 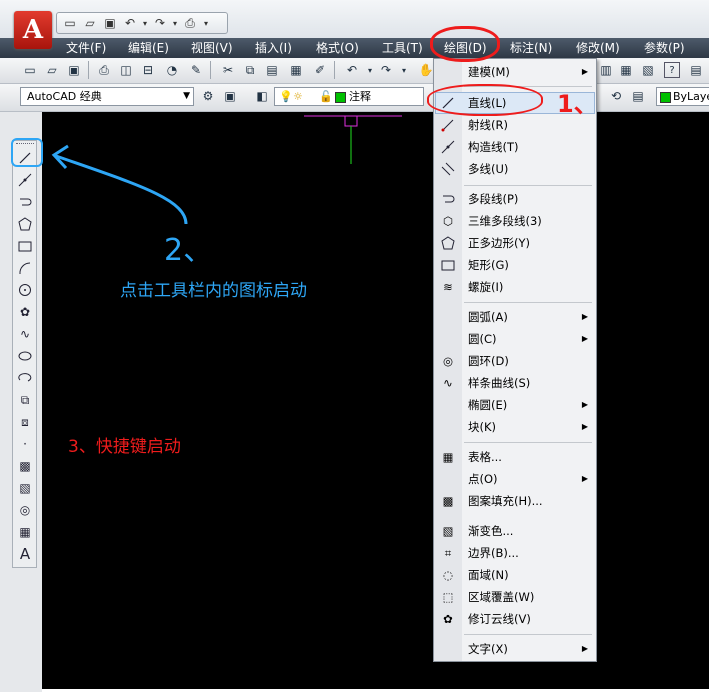 I want to click on publish-icon: ⊟, so click(x=148, y=70).